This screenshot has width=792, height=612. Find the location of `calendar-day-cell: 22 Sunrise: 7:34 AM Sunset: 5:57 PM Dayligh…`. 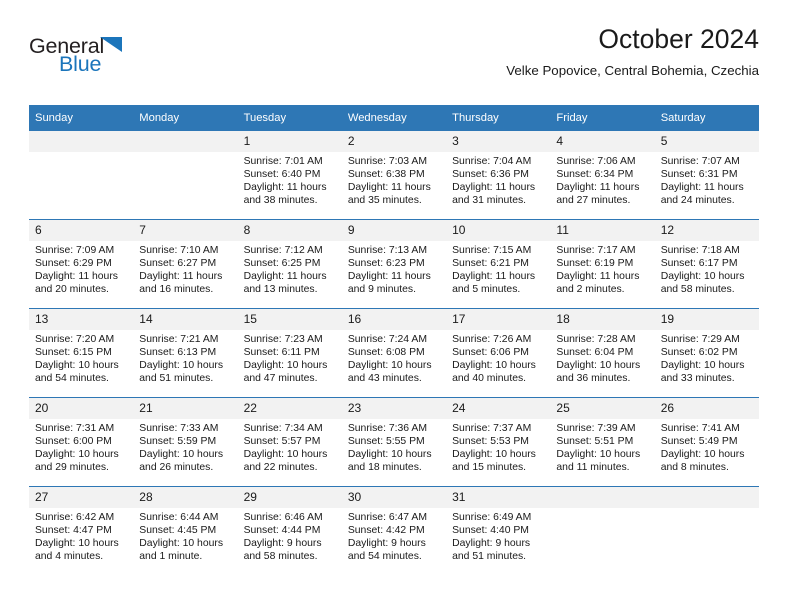

calendar-day-cell: 22 Sunrise: 7:34 AM Sunset: 5:57 PM Dayligh… is located at coordinates (289, 442).